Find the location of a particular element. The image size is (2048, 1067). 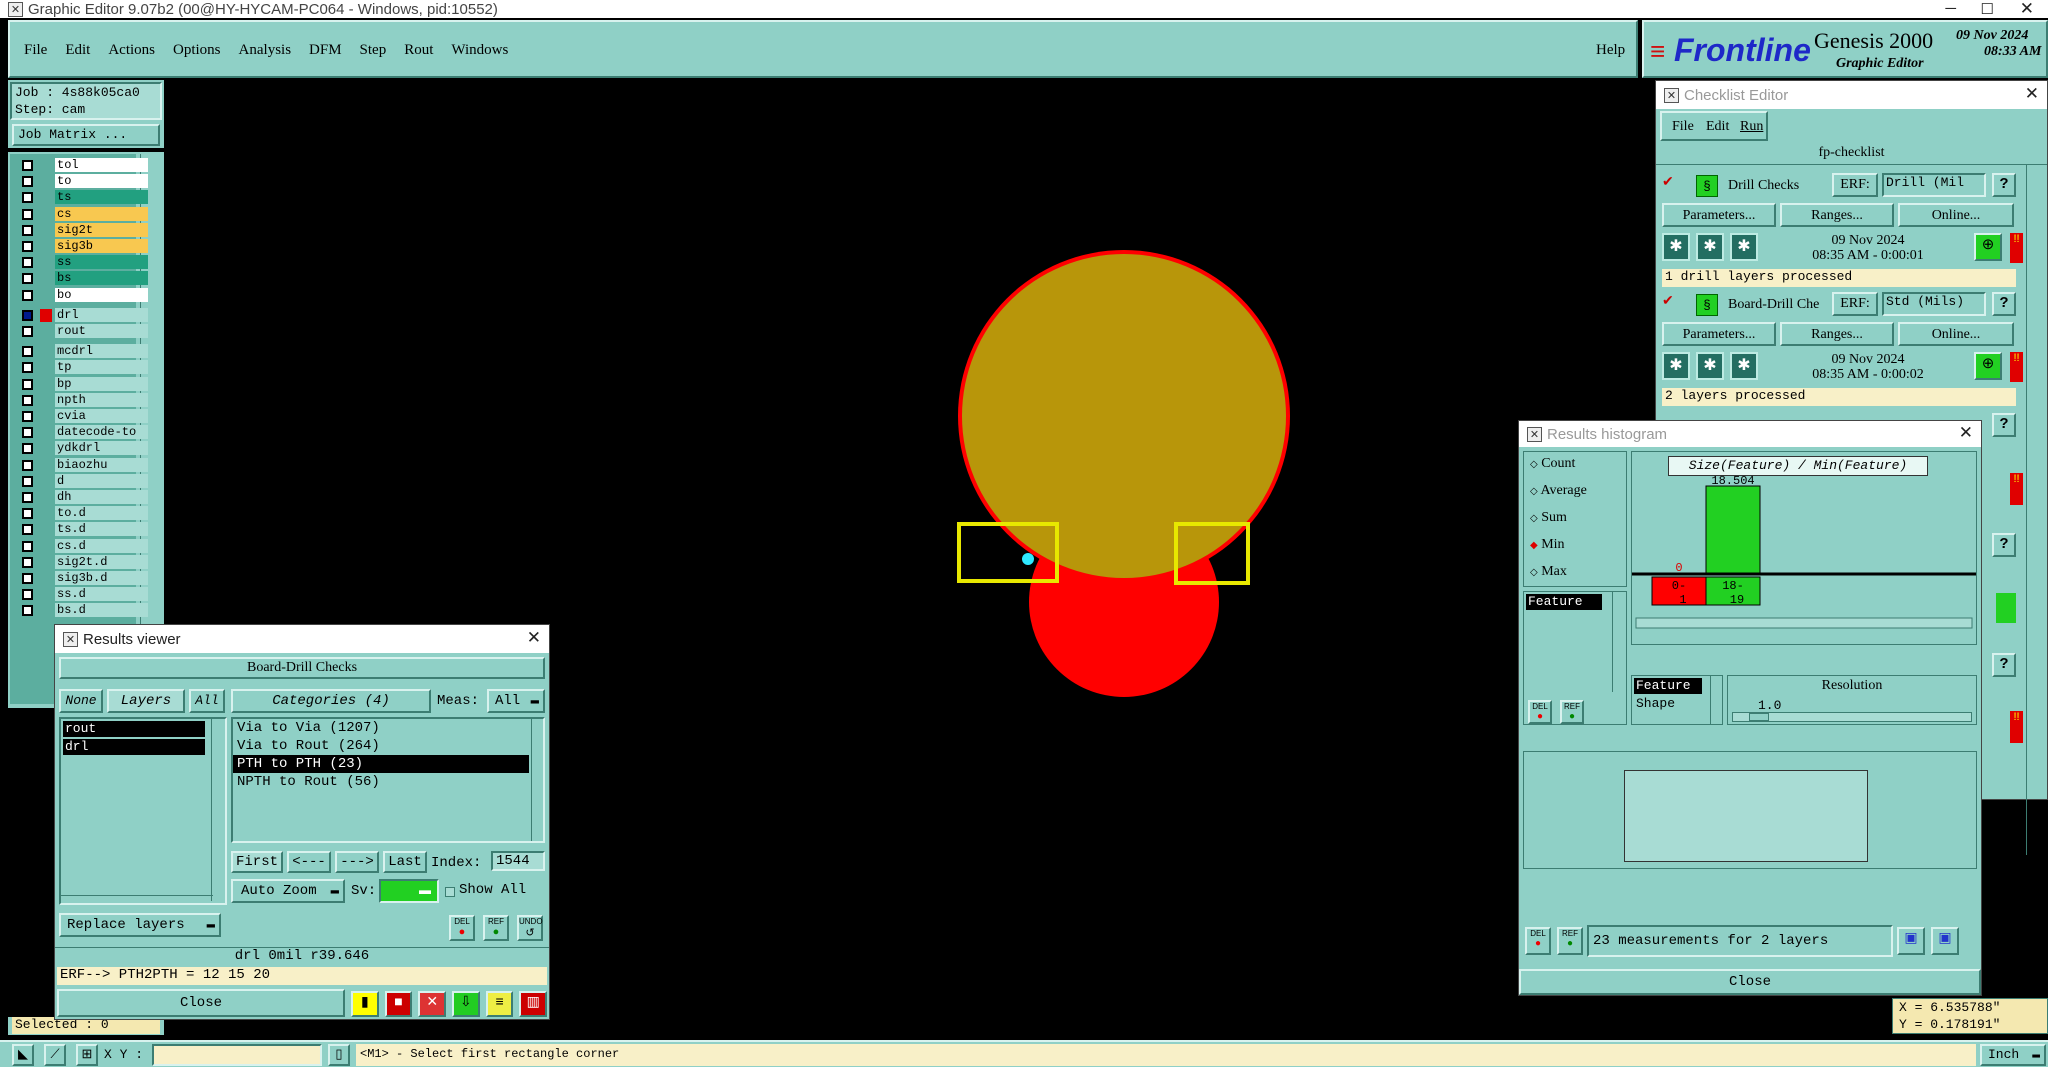

layer-name: bs is located at coordinates (101, 278).